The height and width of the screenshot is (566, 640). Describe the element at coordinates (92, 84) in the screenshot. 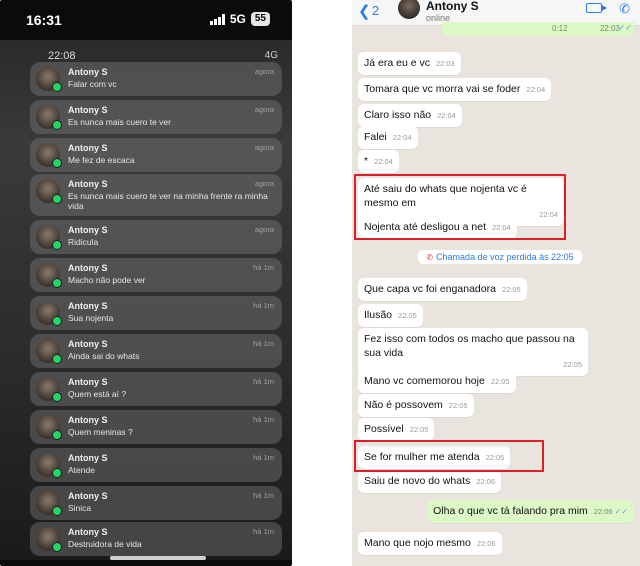

I see `notification-message: Falar com vc` at that location.